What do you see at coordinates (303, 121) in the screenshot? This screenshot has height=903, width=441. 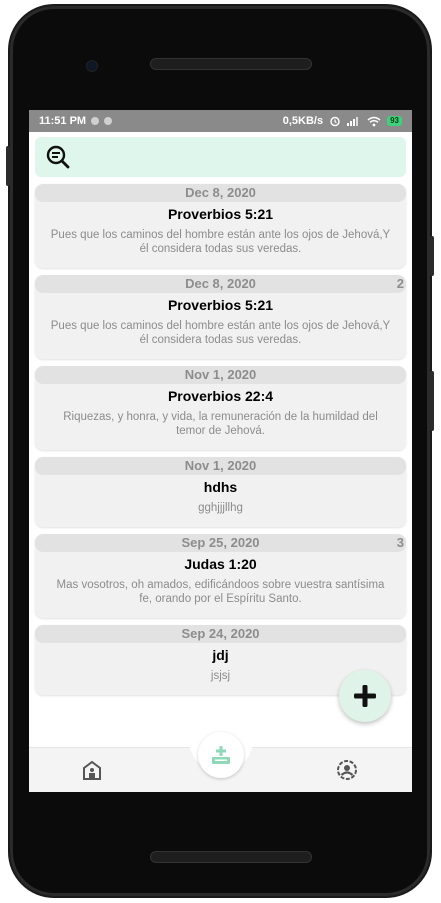 I see `network-speed: 0,5KB/s` at bounding box center [303, 121].